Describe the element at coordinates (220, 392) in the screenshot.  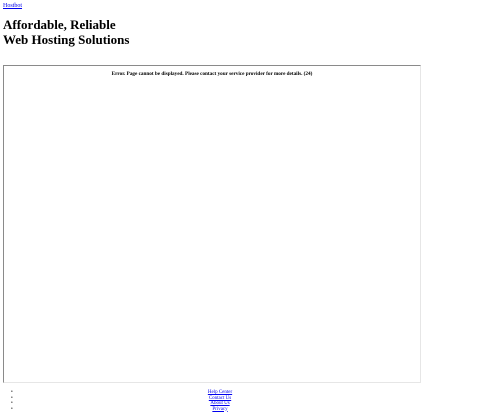
I see `help-center-link: Help Center` at that location.